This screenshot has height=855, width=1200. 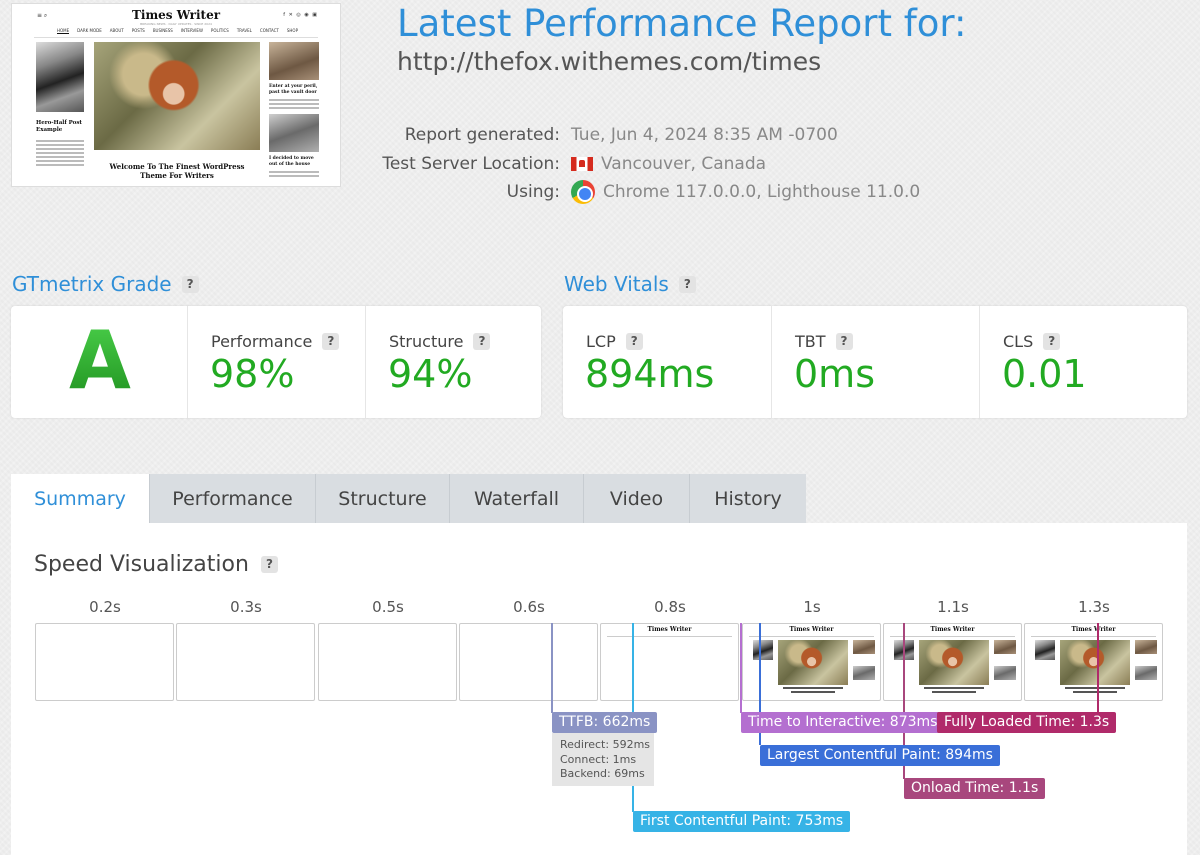 I want to click on tab-summary: Summary, so click(x=80, y=499).